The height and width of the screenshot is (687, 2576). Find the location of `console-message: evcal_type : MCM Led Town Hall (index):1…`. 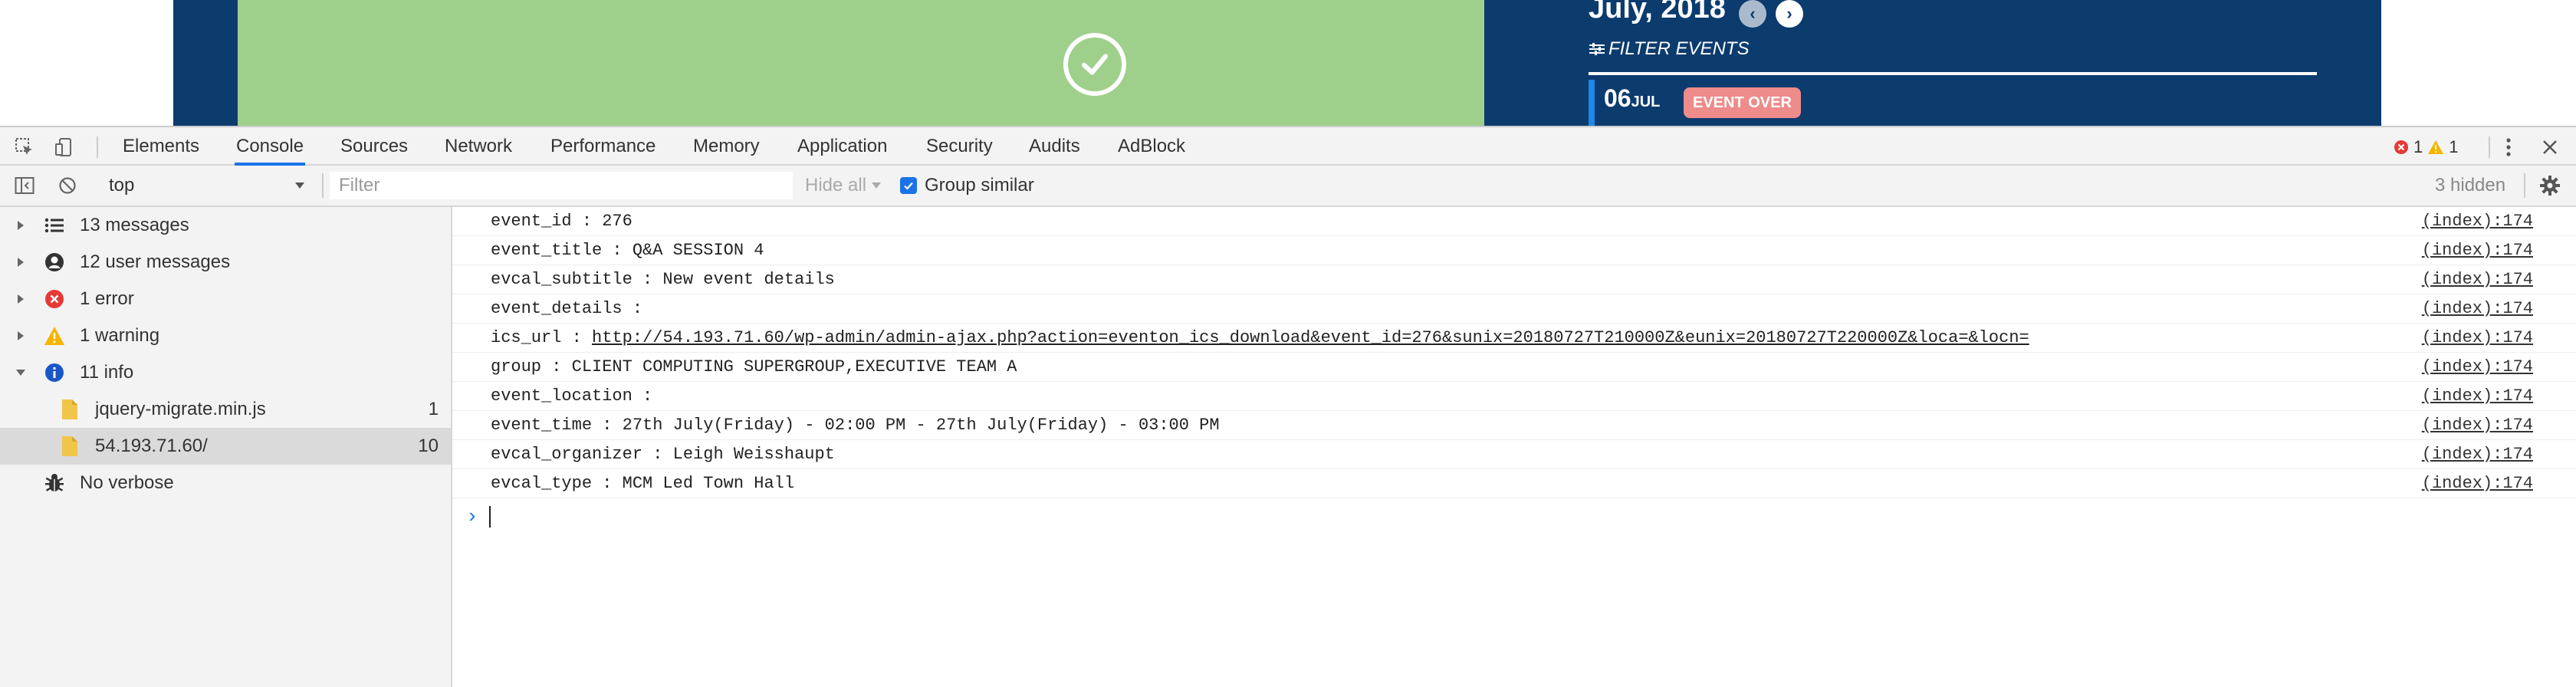

console-message: evcal_type : MCM Led Town Hall (index):1… is located at coordinates (1514, 483).